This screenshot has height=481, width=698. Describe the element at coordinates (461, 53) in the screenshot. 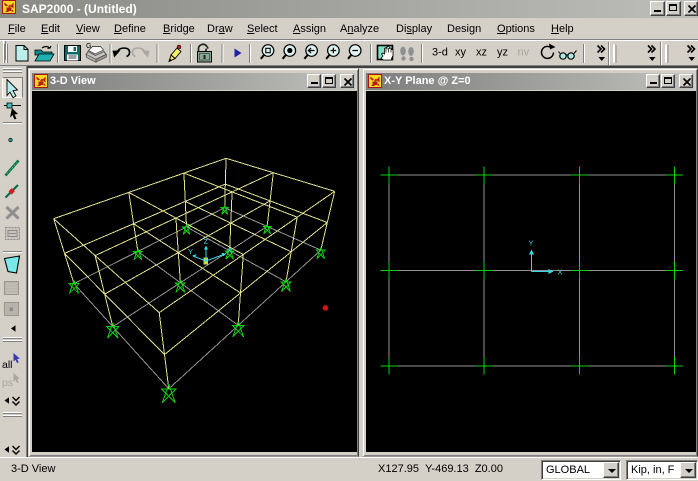

I see `svg-text: xy` at that location.